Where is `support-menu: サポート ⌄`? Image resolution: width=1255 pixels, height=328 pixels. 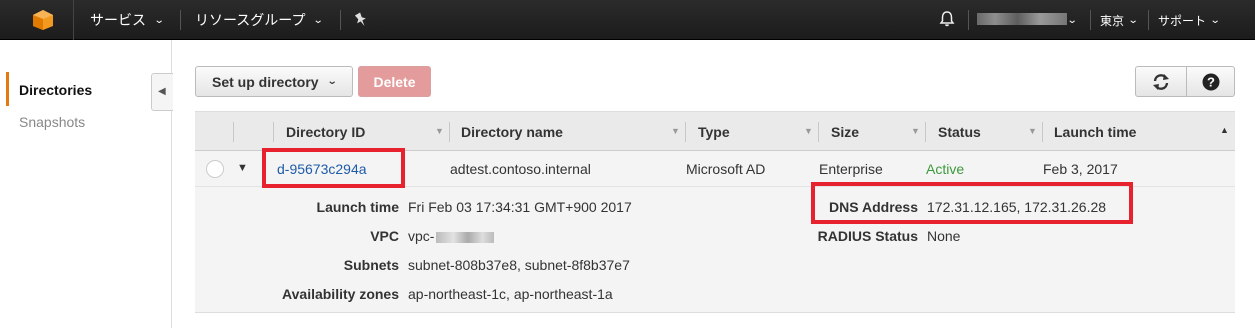
support-menu: サポート ⌄ is located at coordinates (1189, 20).